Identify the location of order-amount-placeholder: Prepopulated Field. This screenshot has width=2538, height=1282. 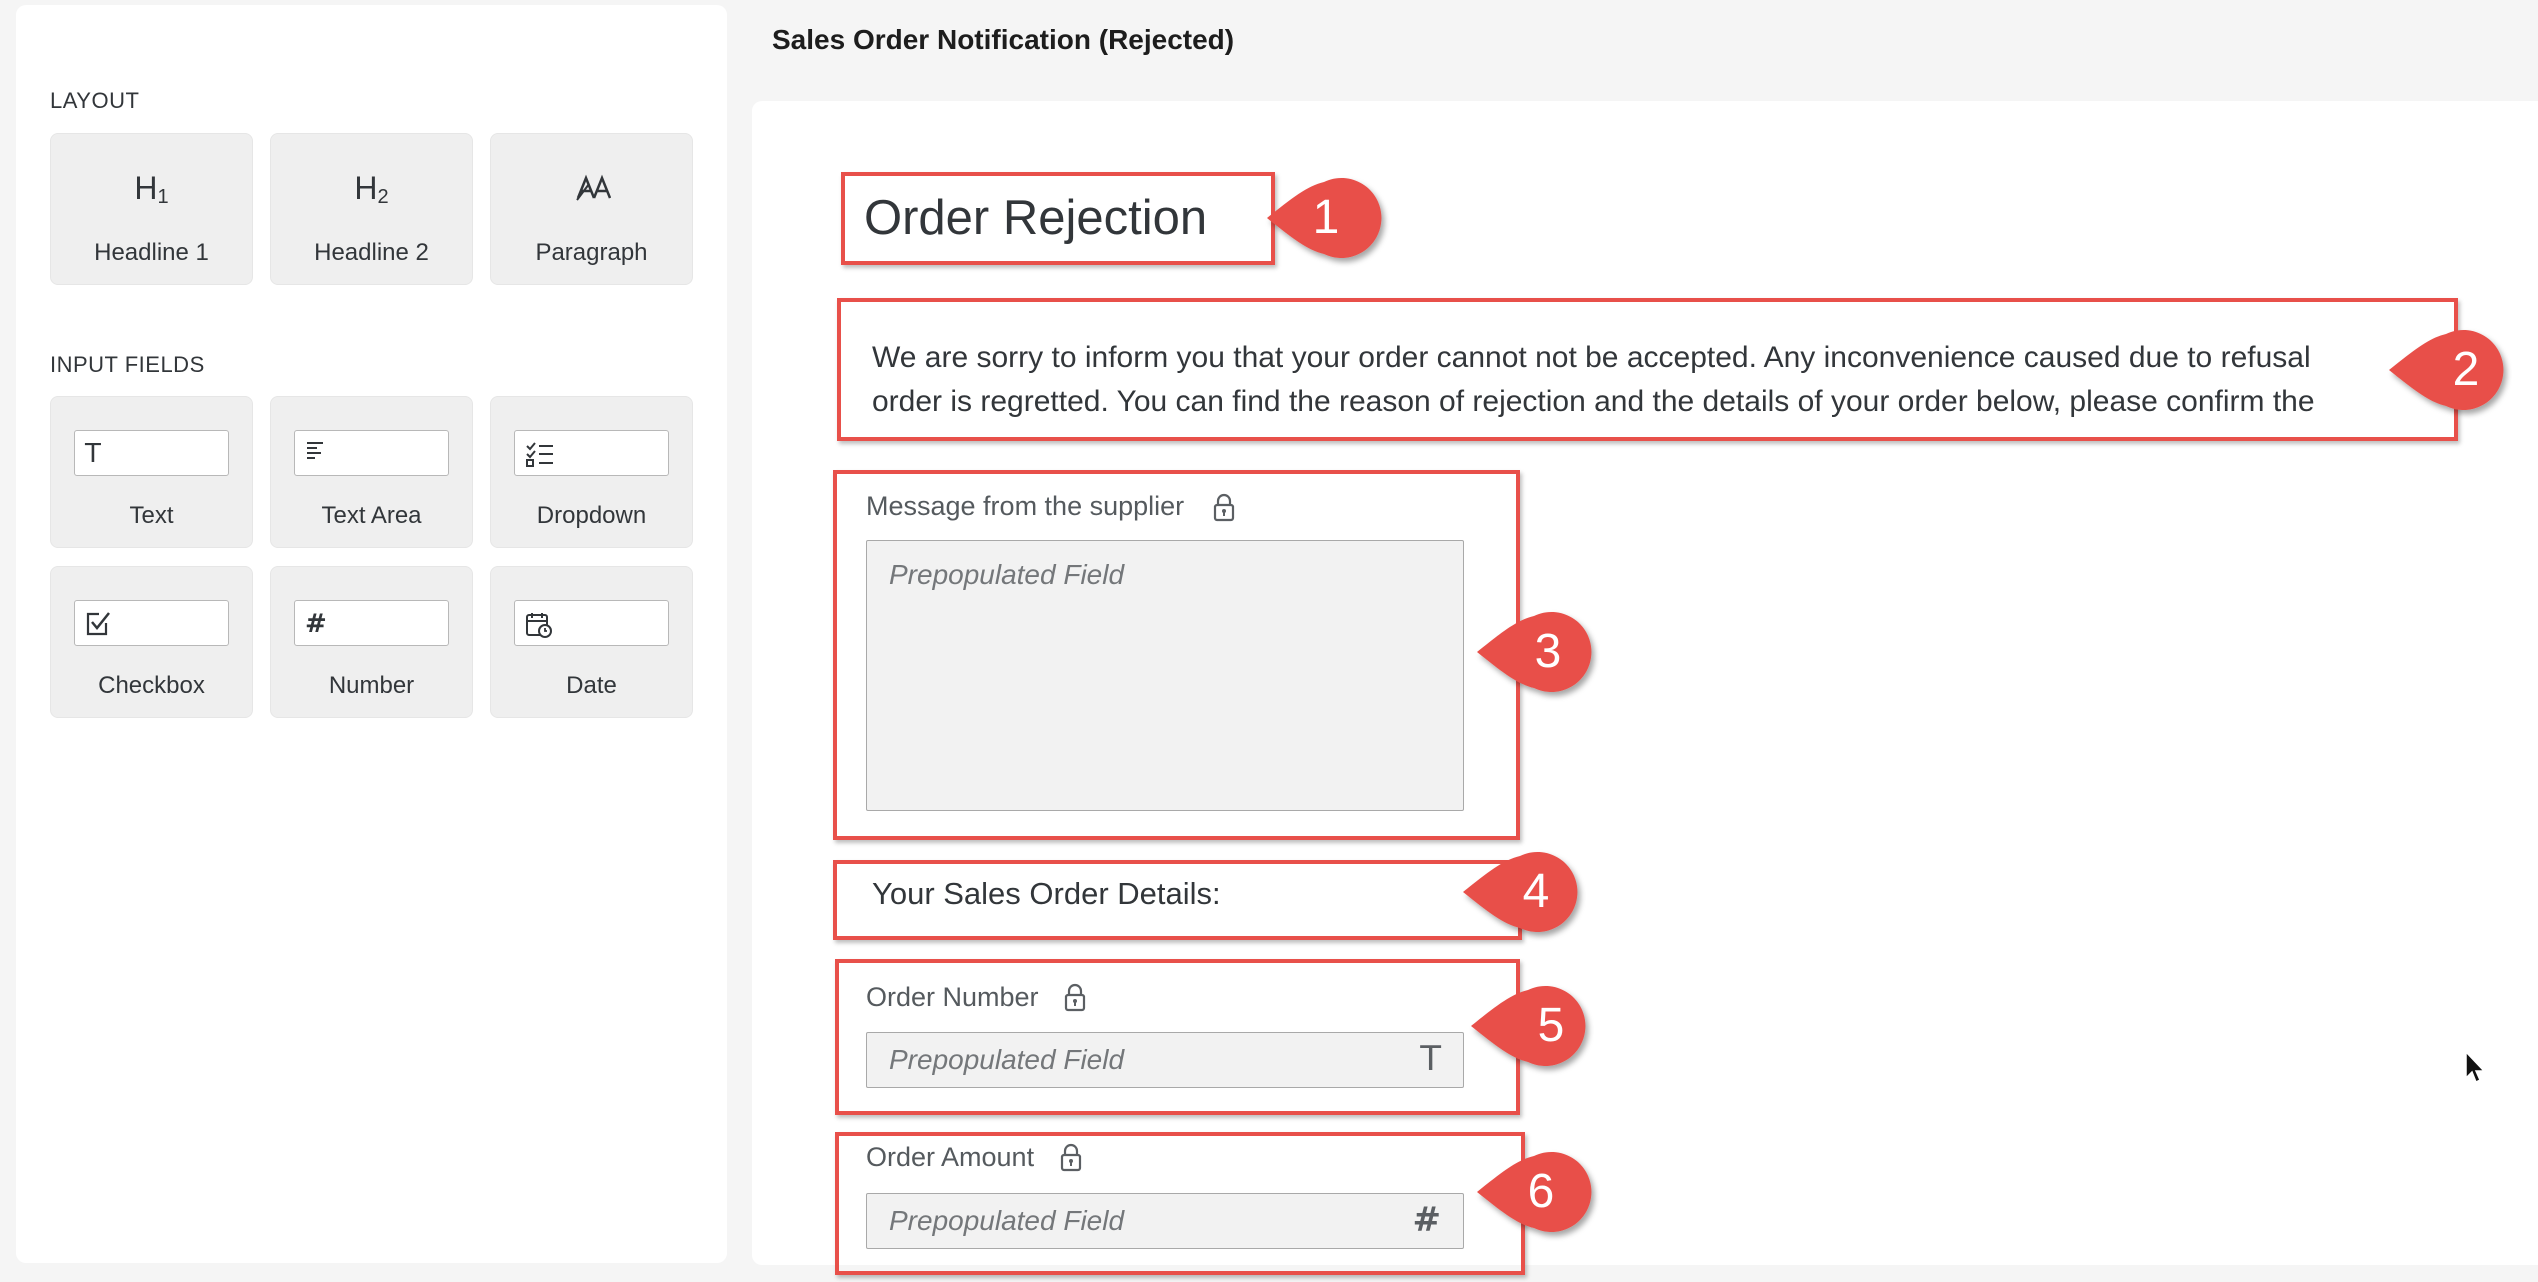
(1007, 1220).